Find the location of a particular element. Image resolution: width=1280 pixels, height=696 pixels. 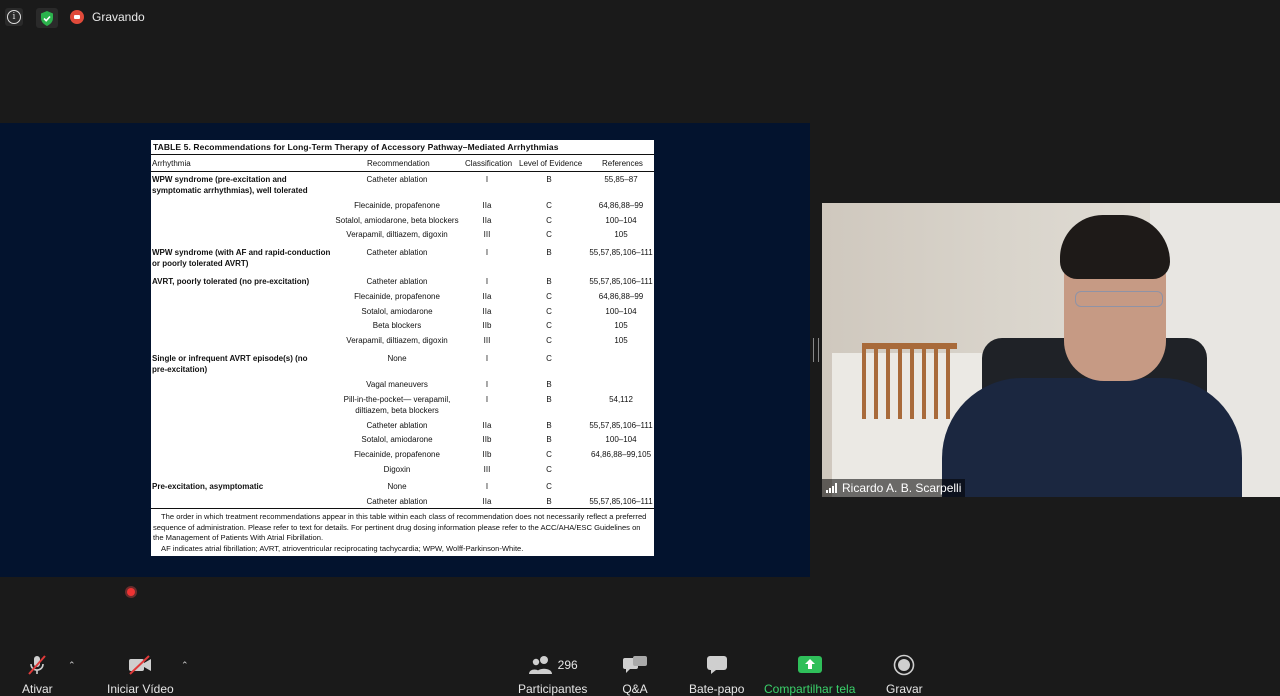

recording-indicator: Gravando is located at coordinates (107, 17).